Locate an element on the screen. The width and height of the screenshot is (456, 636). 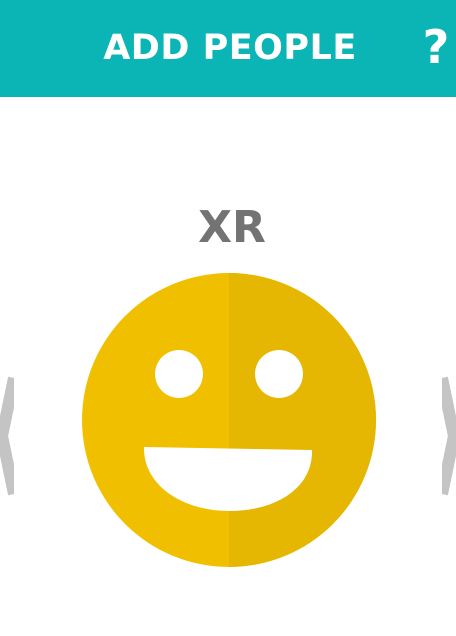
previous-button is located at coordinates (7, 436).